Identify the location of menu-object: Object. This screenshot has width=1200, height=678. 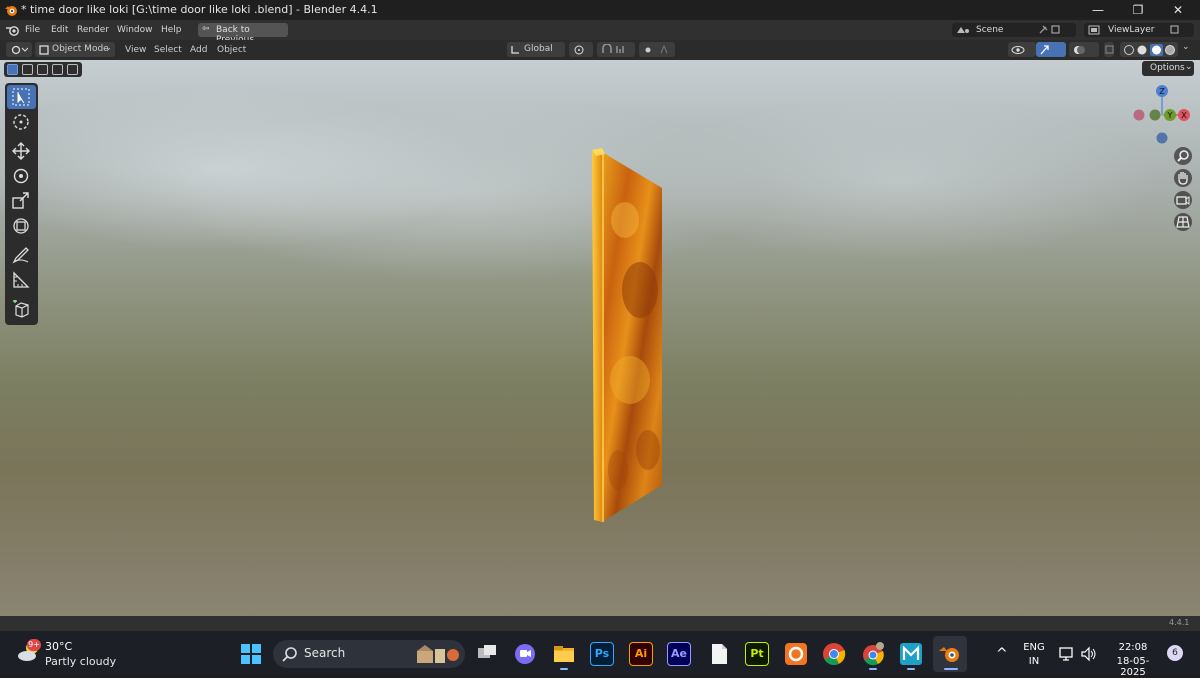
(231, 50).